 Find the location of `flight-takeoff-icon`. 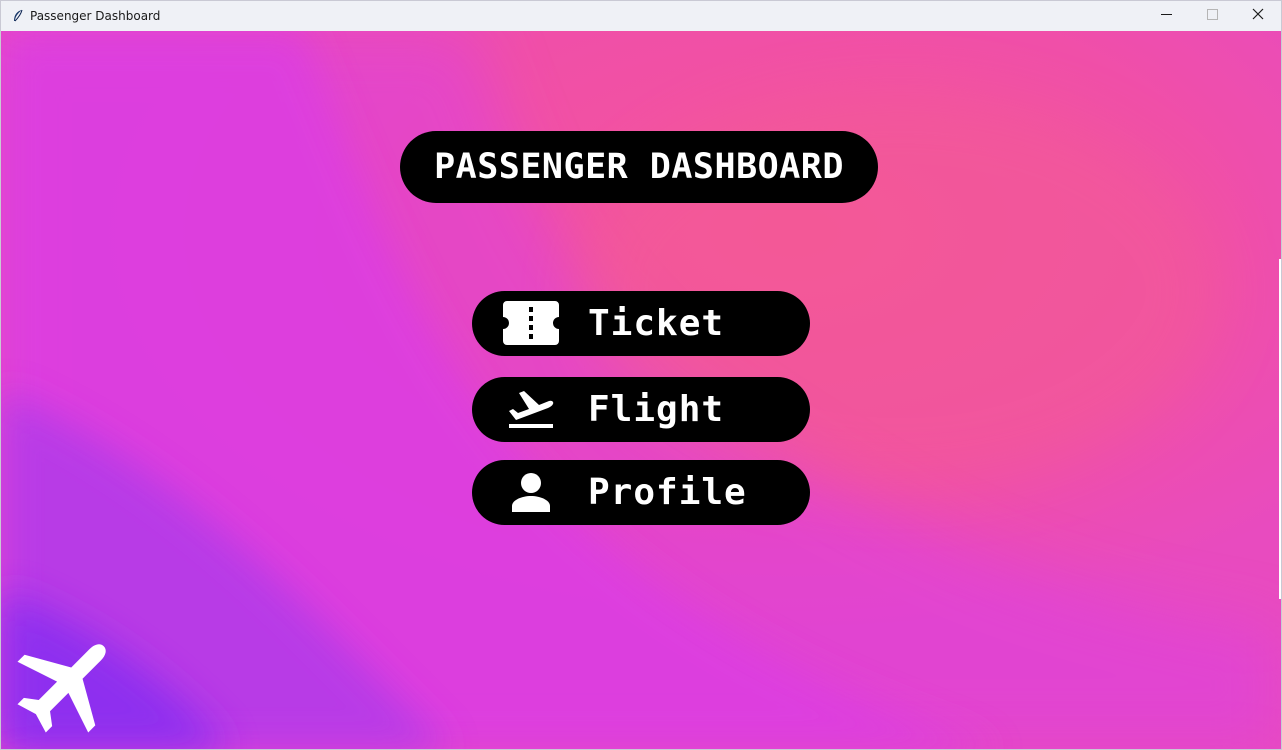

flight-takeoff-icon is located at coordinates (531, 409).